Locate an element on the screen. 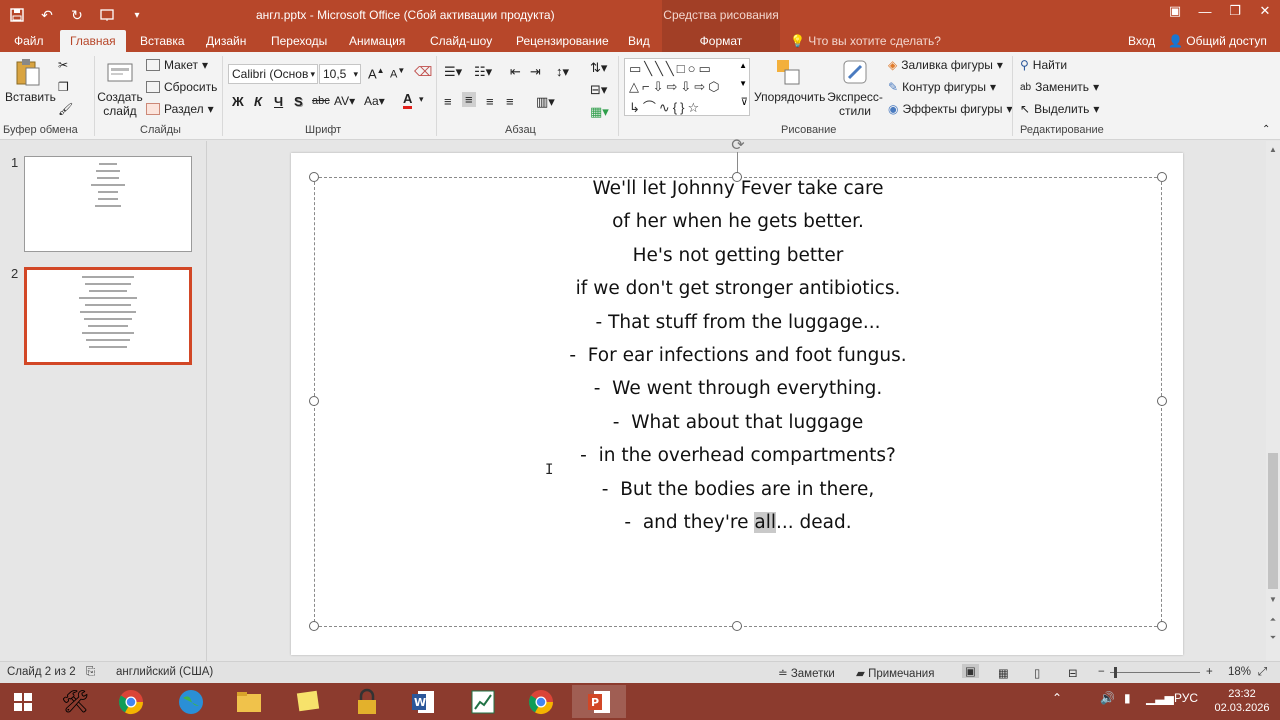 The image size is (1280, 720). shape-effects-button: ◉ Эффекты фигуры ▾ is located at coordinates (950, 109).